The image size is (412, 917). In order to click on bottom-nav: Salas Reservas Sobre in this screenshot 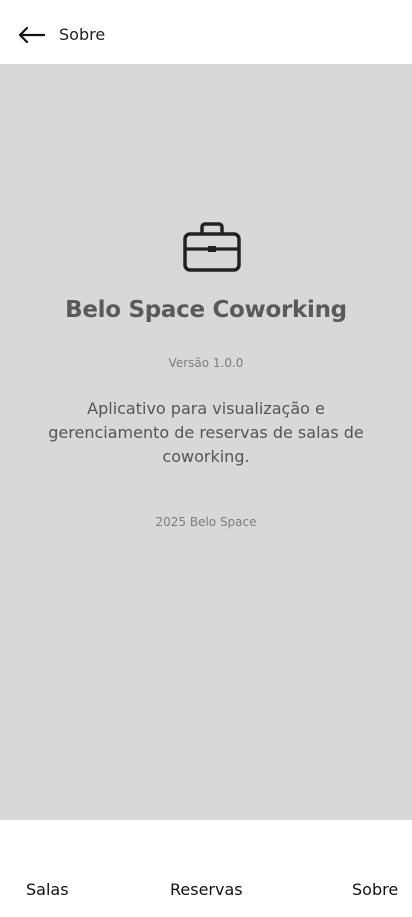, I will do `click(206, 868)`.